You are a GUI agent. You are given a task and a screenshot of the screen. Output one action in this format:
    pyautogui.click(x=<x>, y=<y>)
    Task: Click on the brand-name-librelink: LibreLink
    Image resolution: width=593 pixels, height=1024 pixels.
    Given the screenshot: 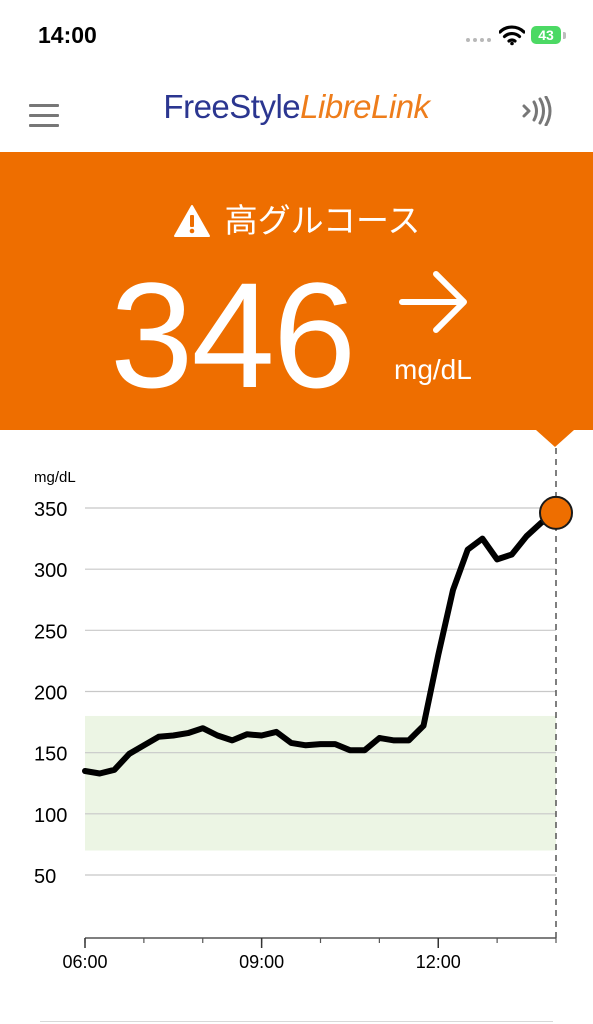 What is the action you would take?
    pyautogui.click(x=365, y=106)
    